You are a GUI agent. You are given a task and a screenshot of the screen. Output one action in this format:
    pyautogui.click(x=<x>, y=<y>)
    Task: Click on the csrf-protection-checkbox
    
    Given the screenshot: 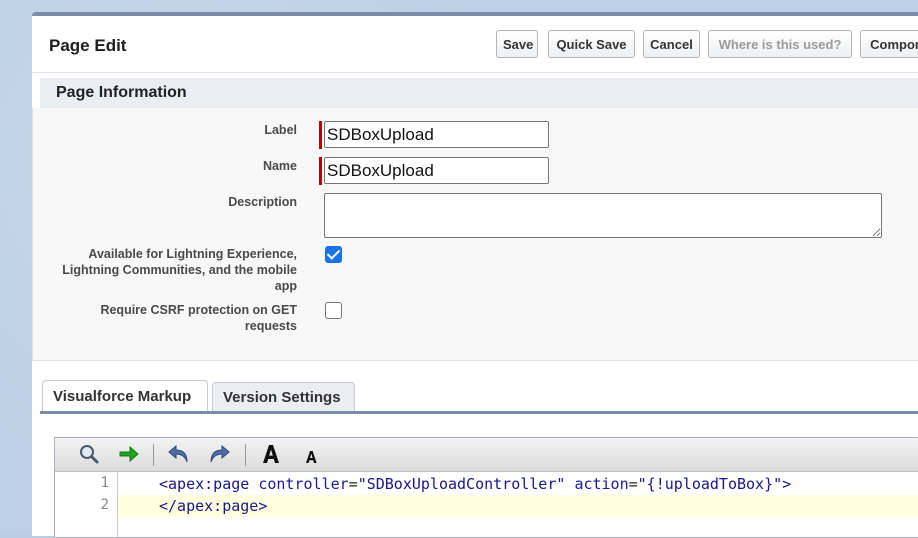 What is the action you would take?
    pyautogui.click(x=333, y=310)
    